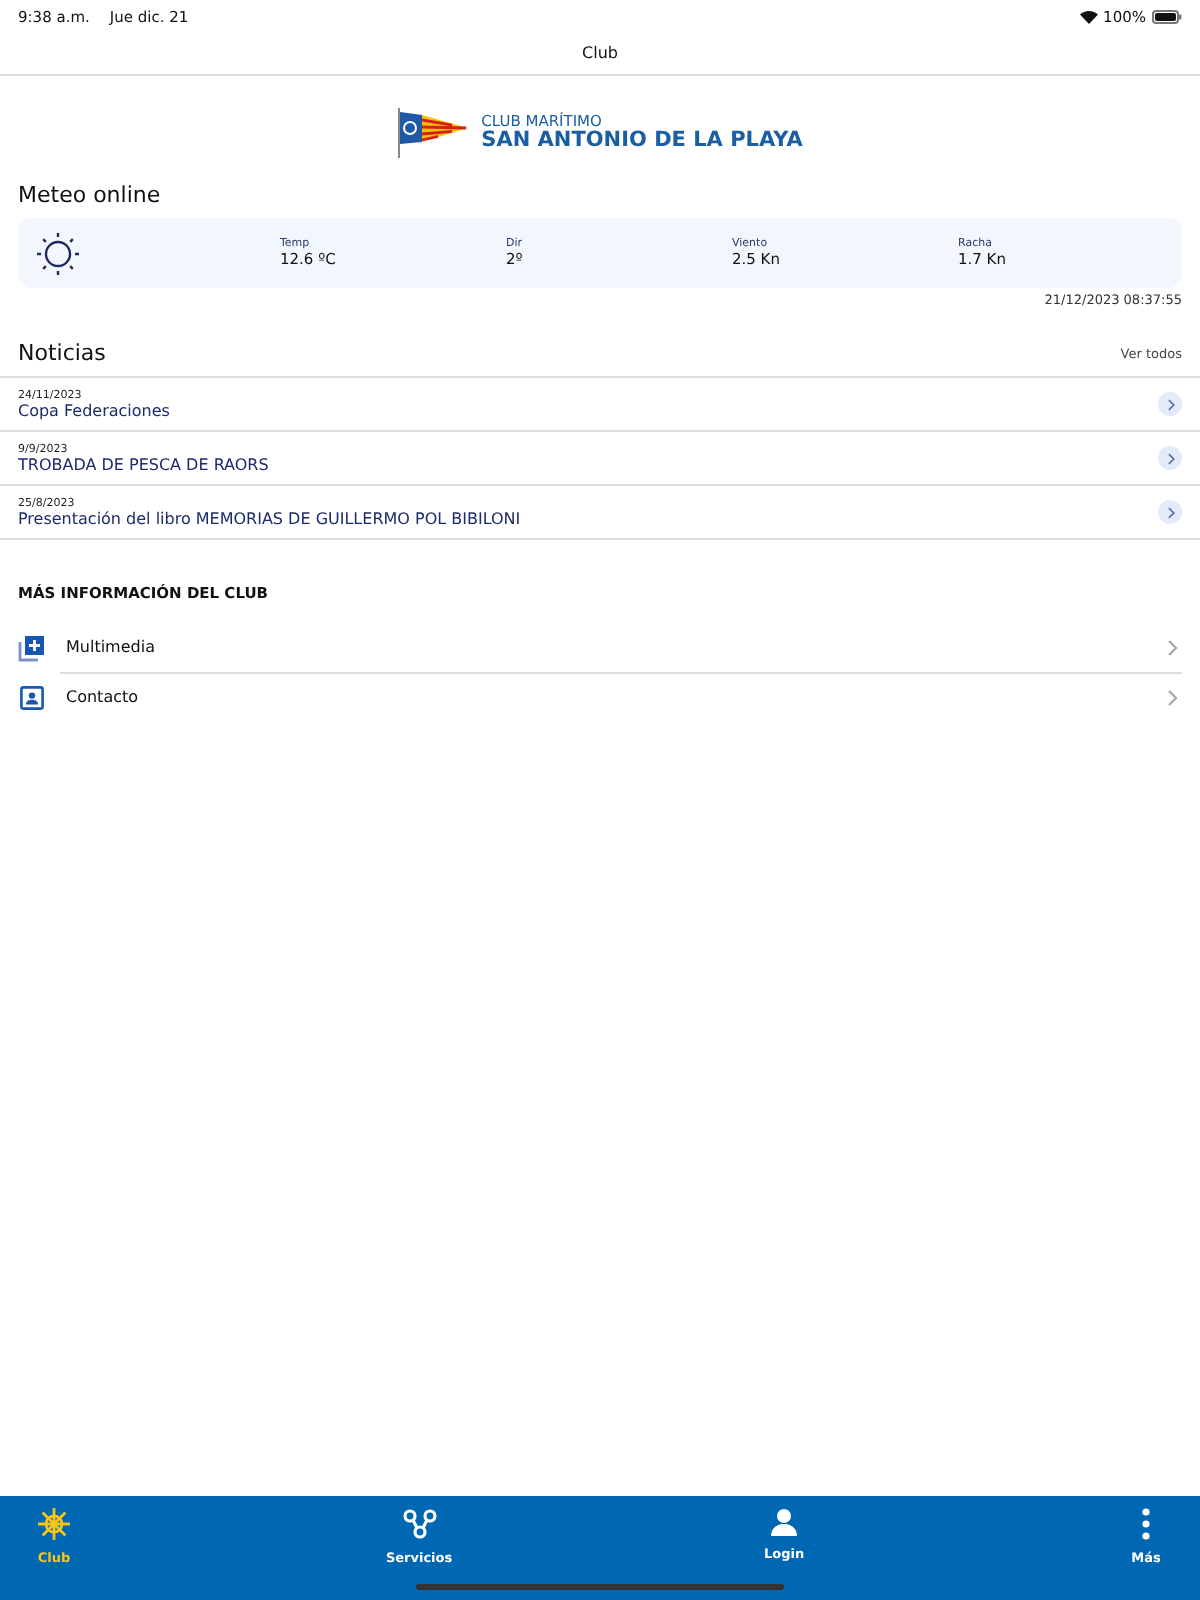 The image size is (1200, 1600). Describe the element at coordinates (1146, 1524) in the screenshot. I see `more-icon` at that location.